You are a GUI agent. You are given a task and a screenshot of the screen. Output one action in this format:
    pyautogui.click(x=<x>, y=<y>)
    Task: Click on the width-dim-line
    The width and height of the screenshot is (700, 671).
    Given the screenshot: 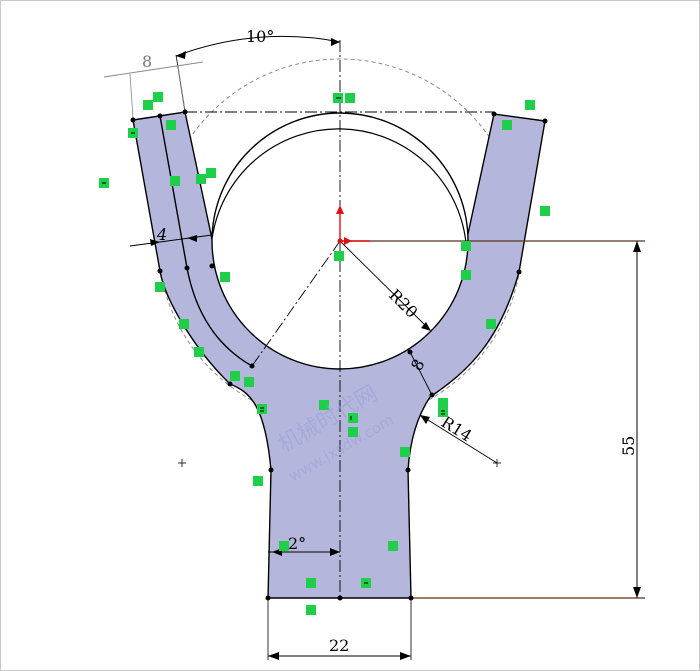 What is the action you would take?
    pyautogui.click(x=153, y=69)
    